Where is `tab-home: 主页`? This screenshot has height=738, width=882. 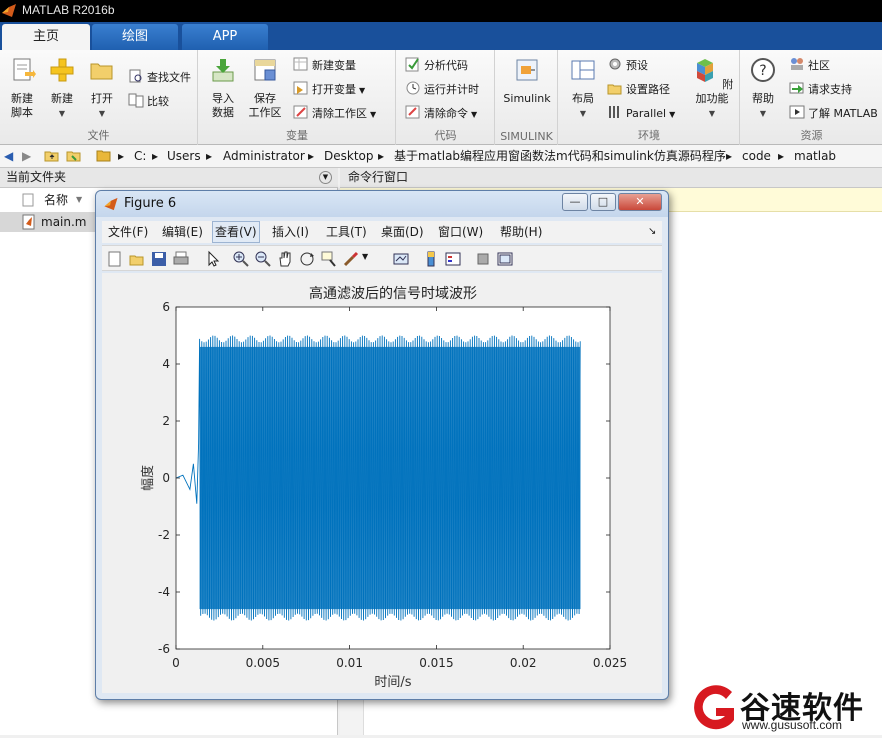 tab-home: 主页 is located at coordinates (46, 37).